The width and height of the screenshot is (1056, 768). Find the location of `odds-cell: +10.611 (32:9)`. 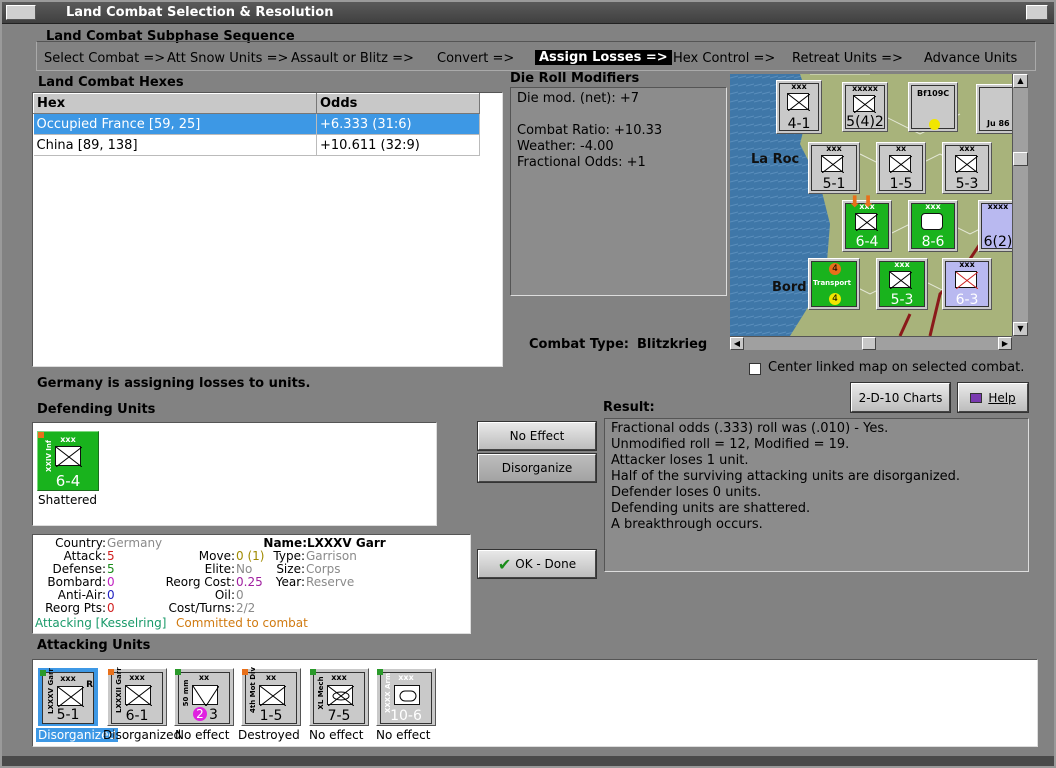

odds-cell: +10.611 (32:9) is located at coordinates (398, 145).